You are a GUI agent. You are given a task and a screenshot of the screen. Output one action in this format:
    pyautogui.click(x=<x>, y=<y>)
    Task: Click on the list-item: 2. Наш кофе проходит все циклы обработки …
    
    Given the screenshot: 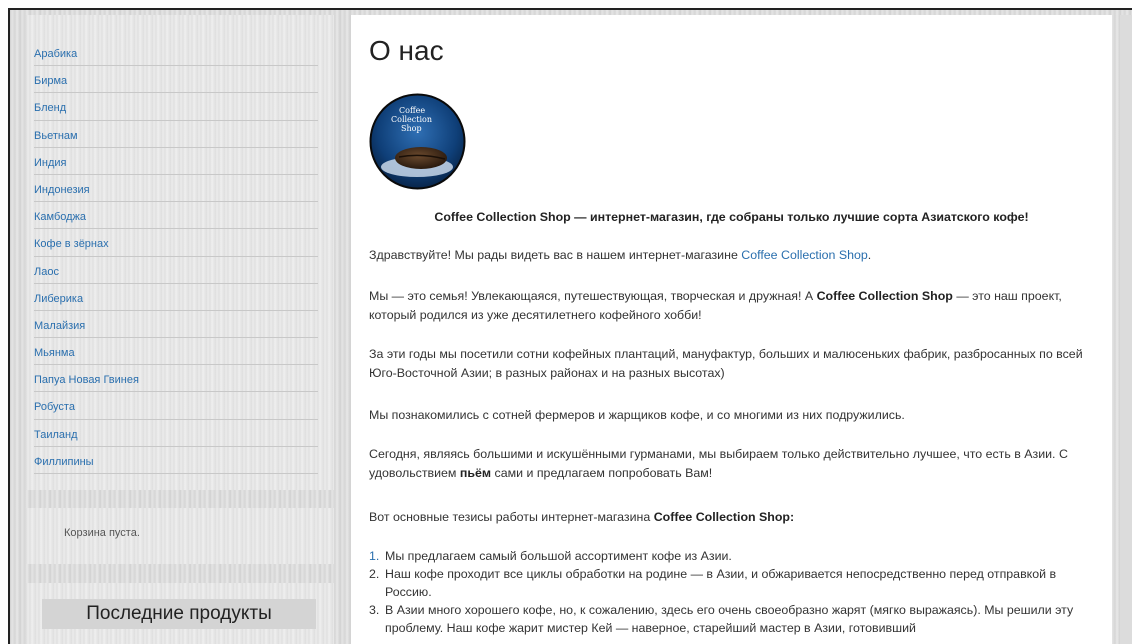 What is the action you would take?
    pyautogui.click(x=713, y=583)
    